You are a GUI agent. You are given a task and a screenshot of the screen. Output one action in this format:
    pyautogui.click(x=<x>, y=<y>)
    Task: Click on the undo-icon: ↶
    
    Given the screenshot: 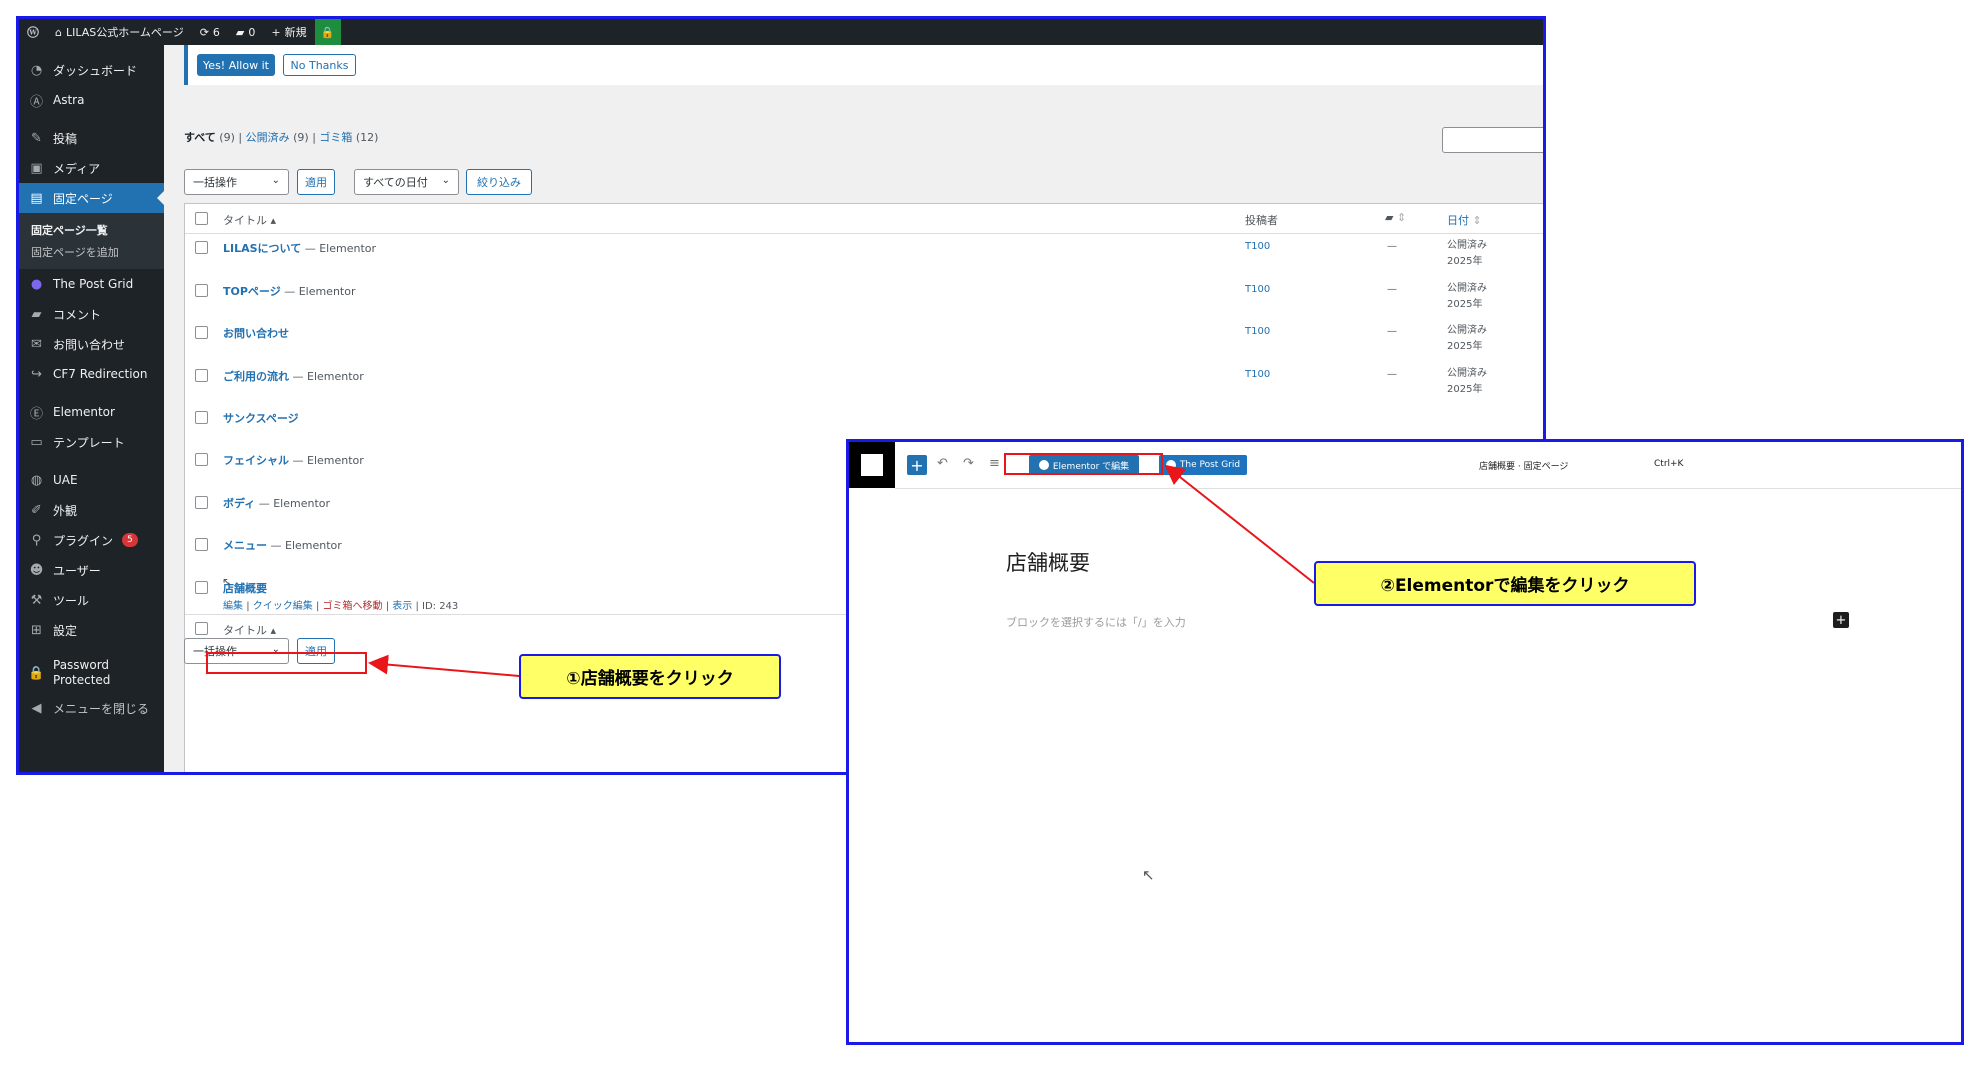 What is the action you would take?
    pyautogui.click(x=942, y=463)
    